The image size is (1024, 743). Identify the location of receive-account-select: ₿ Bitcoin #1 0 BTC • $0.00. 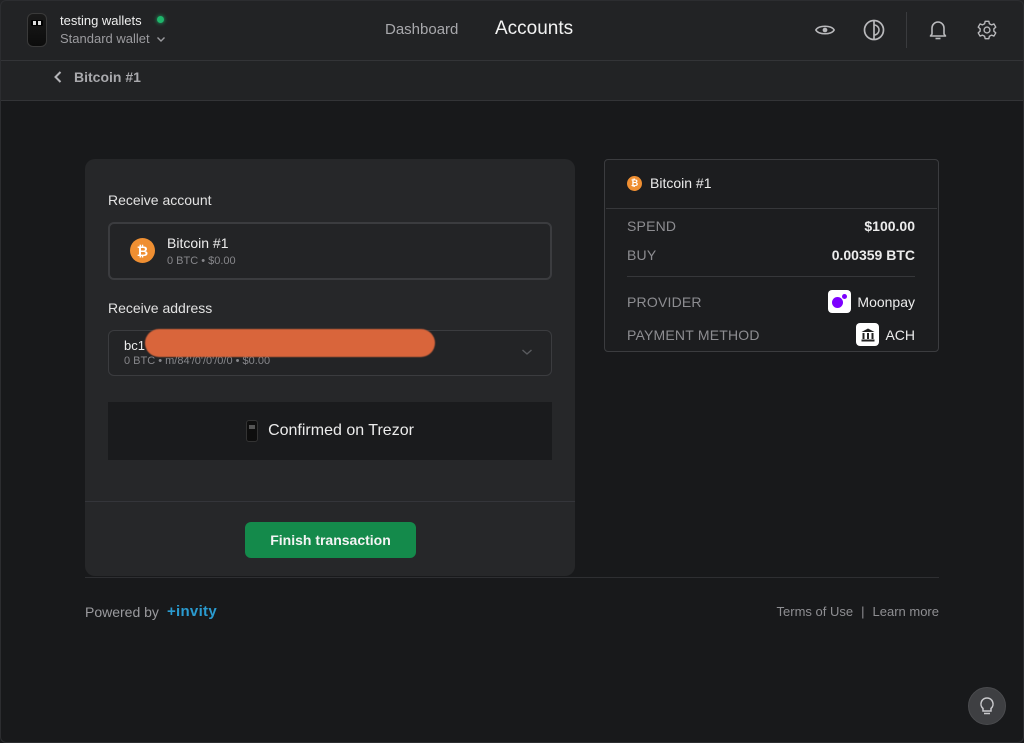
(330, 251).